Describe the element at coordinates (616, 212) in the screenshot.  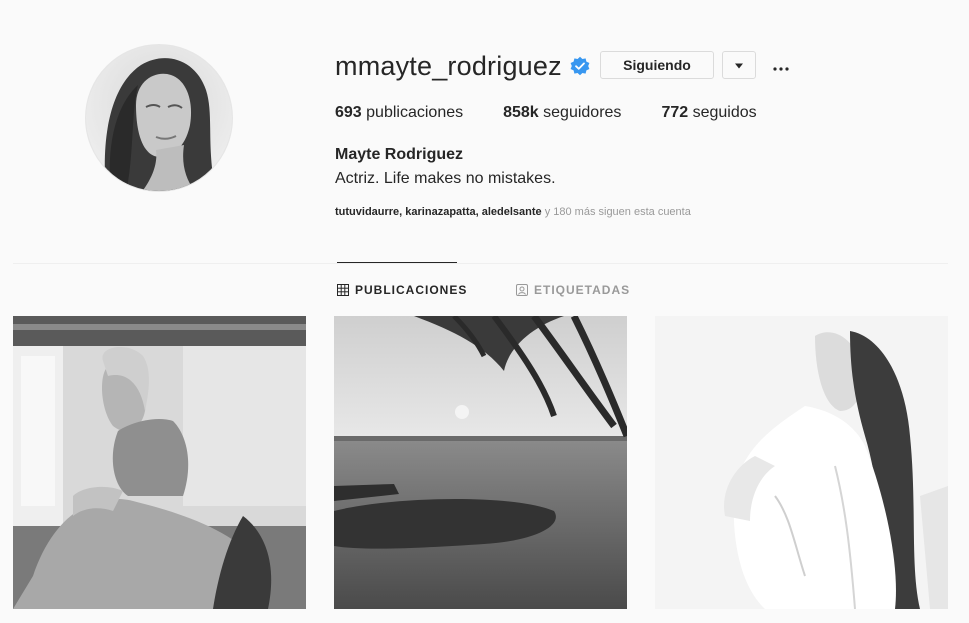
I see `followed-by-rest: y 180 más siguen esta cuenta` at that location.